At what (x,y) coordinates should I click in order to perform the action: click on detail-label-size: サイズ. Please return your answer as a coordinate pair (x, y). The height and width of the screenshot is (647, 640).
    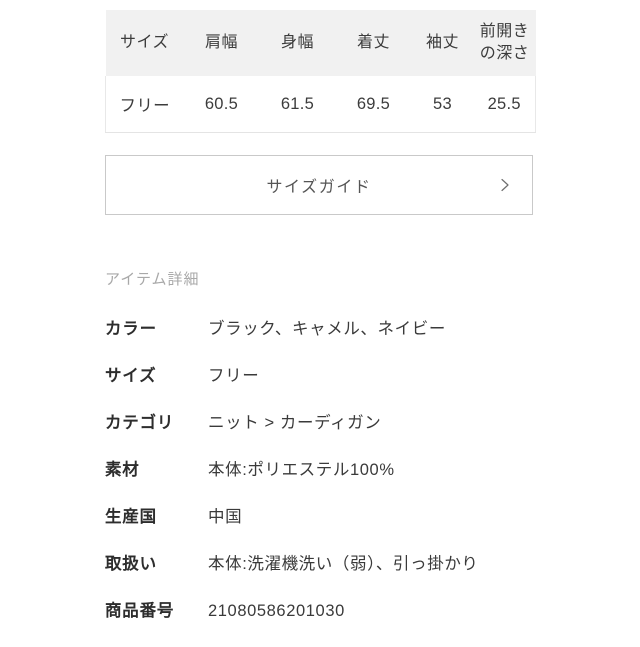
    Looking at the image, I should click on (131, 376).